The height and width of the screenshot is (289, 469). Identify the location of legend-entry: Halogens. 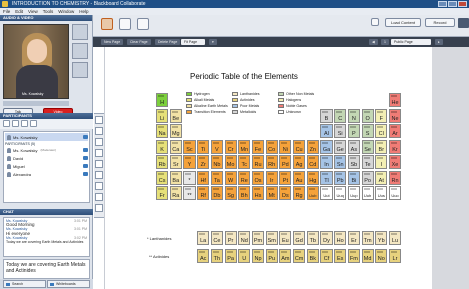
(289, 100).